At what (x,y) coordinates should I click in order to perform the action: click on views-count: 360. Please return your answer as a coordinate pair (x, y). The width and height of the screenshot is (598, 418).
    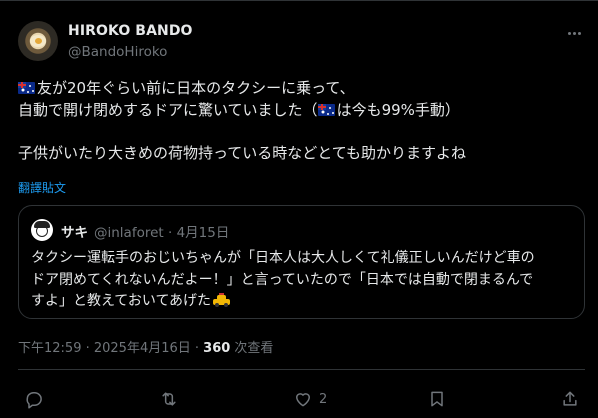
    Looking at the image, I should click on (217, 348).